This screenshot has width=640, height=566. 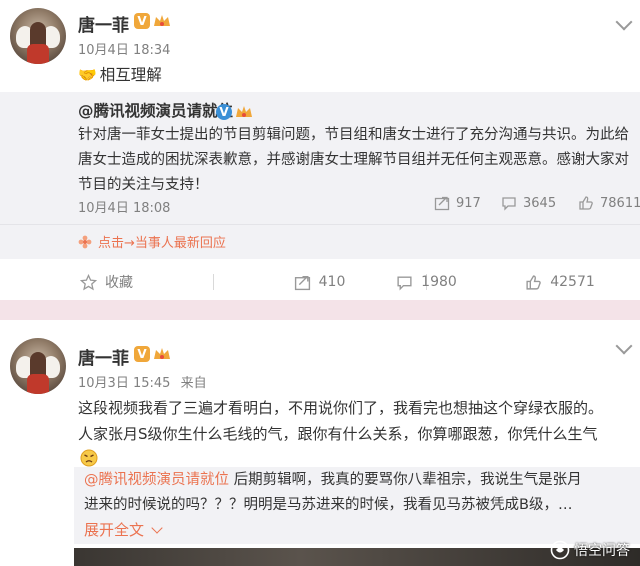 What do you see at coordinates (157, 528) in the screenshot?
I see `chevron-down-small-icon` at bounding box center [157, 528].